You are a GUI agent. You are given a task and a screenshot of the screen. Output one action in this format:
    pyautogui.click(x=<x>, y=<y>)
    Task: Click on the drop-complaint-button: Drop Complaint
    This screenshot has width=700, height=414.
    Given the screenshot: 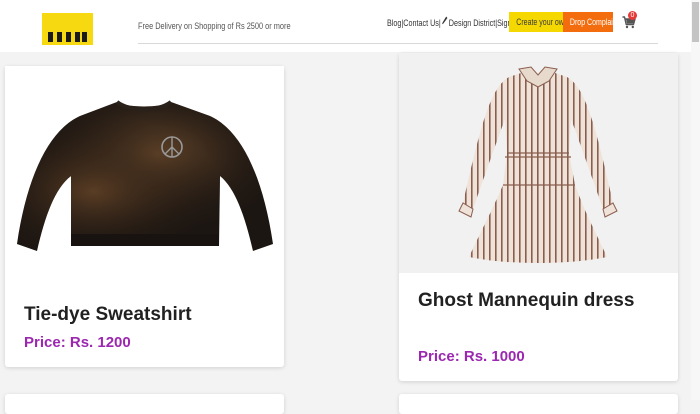 What is the action you would take?
    pyautogui.click(x=588, y=22)
    